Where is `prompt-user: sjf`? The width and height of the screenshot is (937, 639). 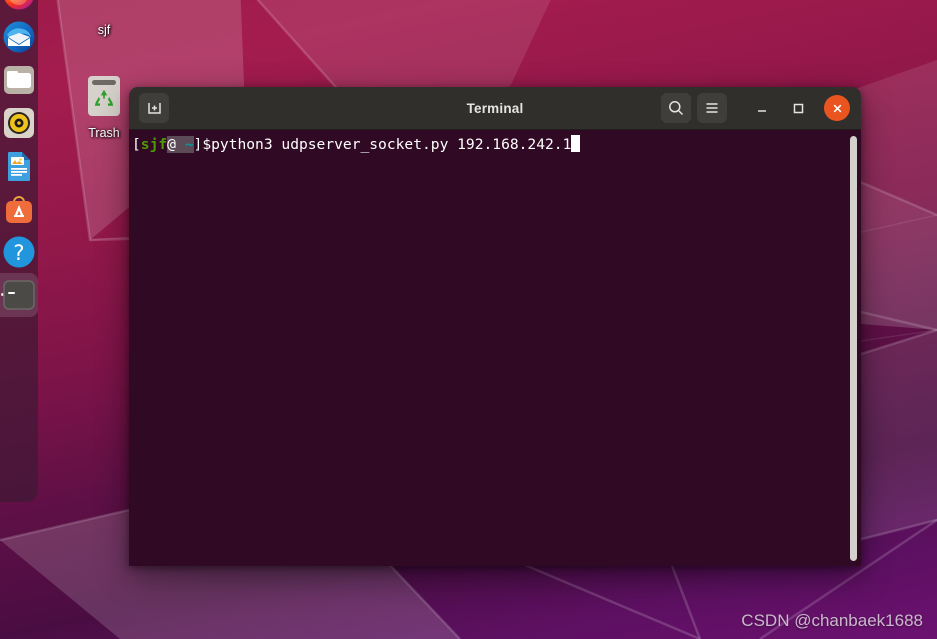
prompt-user: sjf is located at coordinates (154, 144).